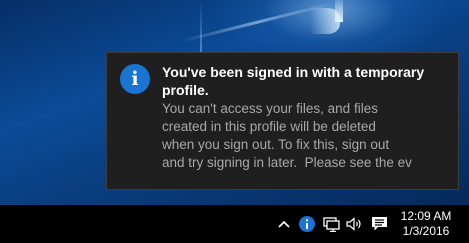 The image size is (469, 243). I want to click on action-center-icon, so click(379, 224).